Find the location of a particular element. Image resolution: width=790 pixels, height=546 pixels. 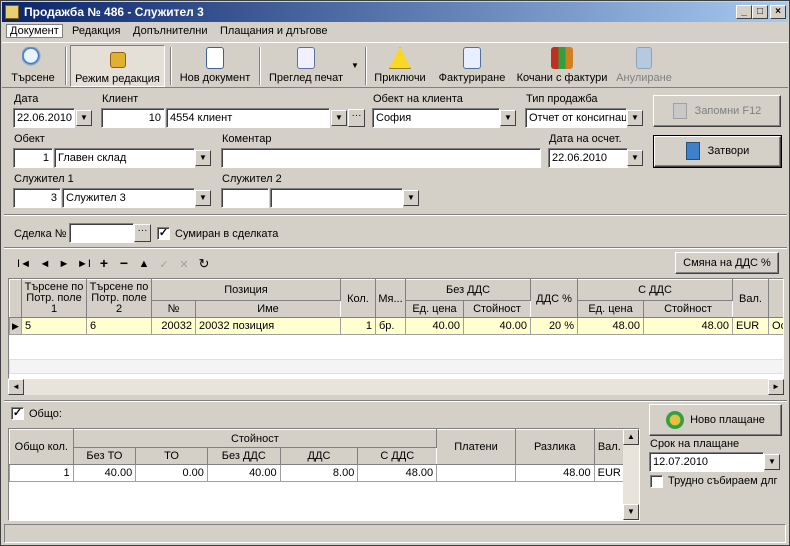

client-dropdown-icon: ▼ is located at coordinates (339, 118).